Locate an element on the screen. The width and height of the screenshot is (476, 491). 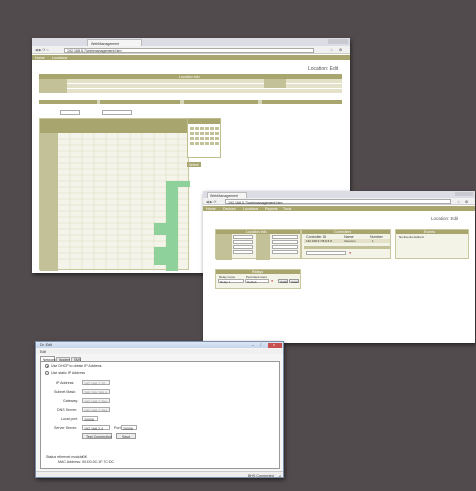
browser-tab: WebManagement is located at coordinates (114, 42).